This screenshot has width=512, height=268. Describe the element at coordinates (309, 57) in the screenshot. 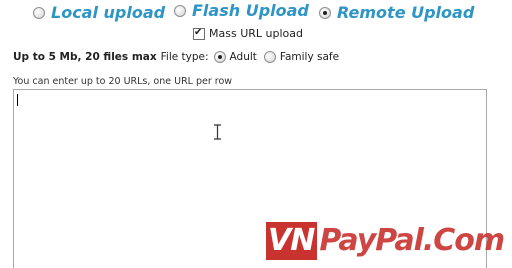

I see `file-type-family-safe-label: Family safe` at that location.